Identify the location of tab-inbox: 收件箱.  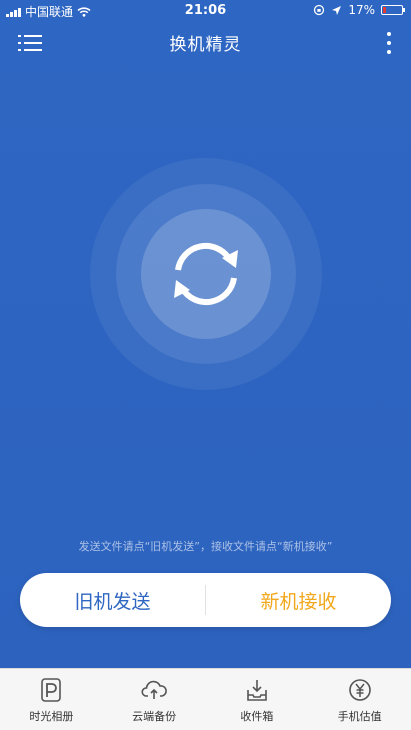
(257, 699).